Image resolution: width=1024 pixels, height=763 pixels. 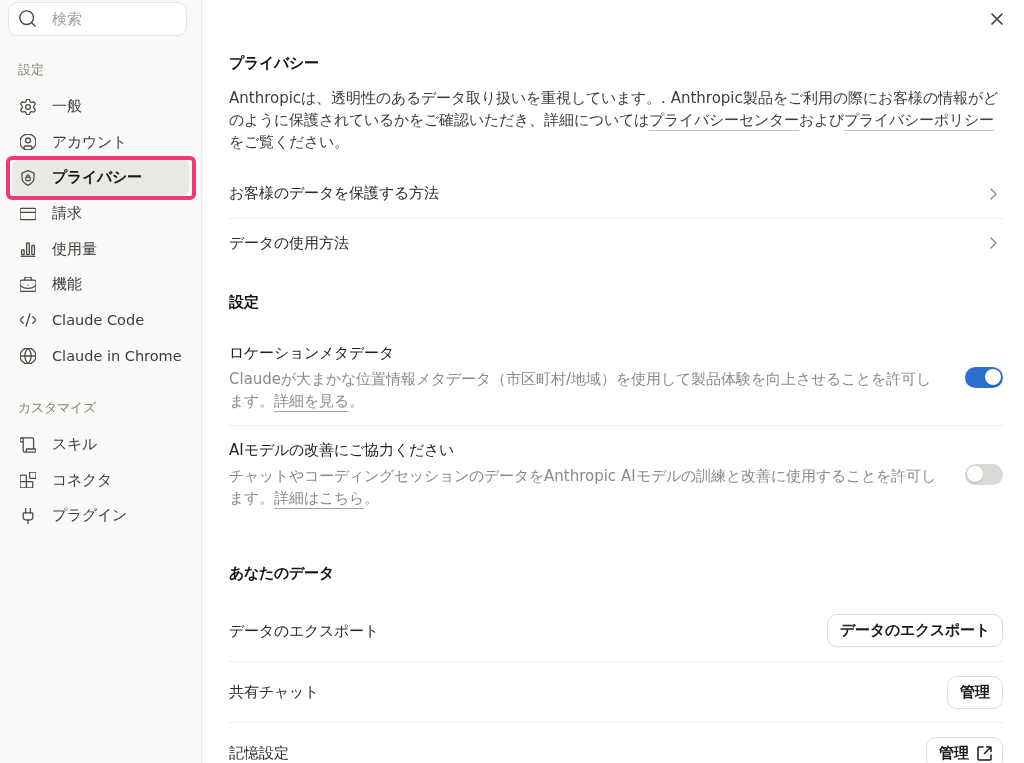 What do you see at coordinates (100, 480) in the screenshot?
I see `sidebar-item: コネクタ` at bounding box center [100, 480].